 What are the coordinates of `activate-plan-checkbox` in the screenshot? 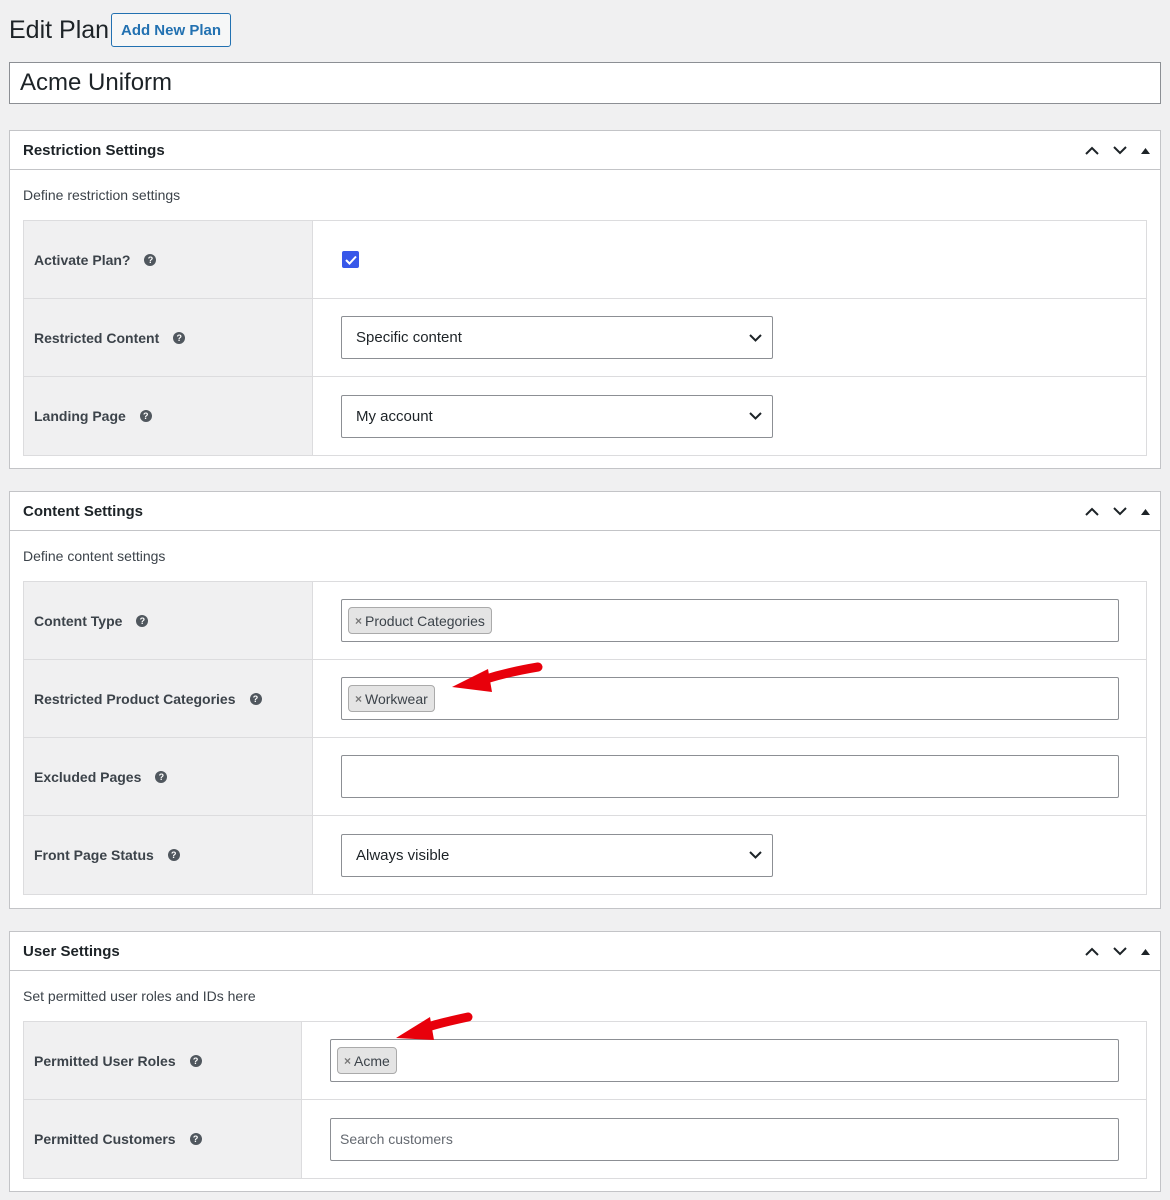 It's located at (350, 259).